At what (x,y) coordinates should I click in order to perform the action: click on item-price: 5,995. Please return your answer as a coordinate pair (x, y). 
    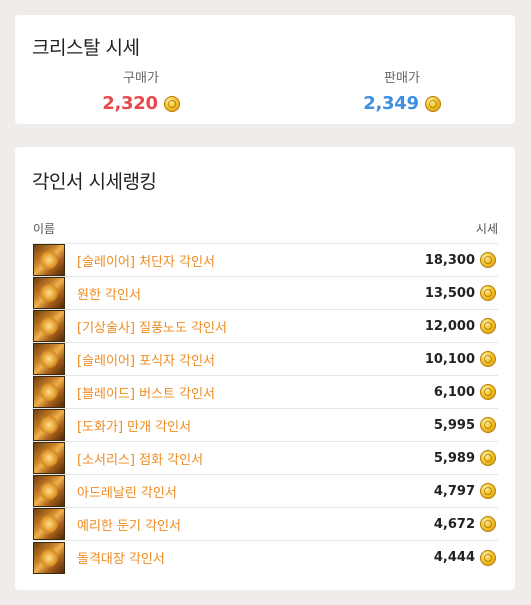
    Looking at the image, I should click on (454, 425).